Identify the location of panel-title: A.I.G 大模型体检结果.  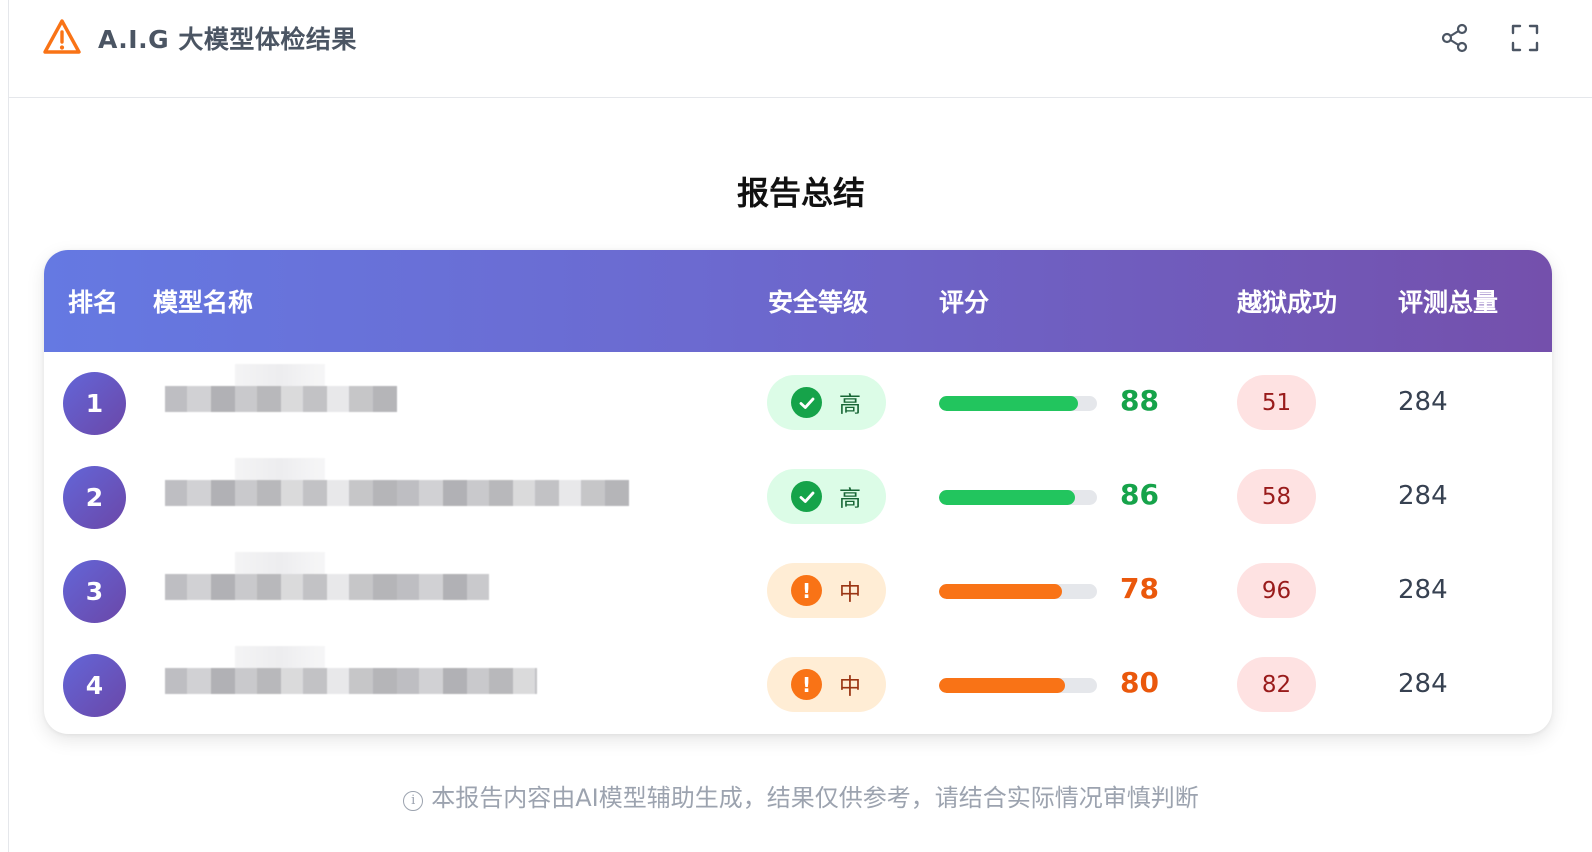
(227, 39).